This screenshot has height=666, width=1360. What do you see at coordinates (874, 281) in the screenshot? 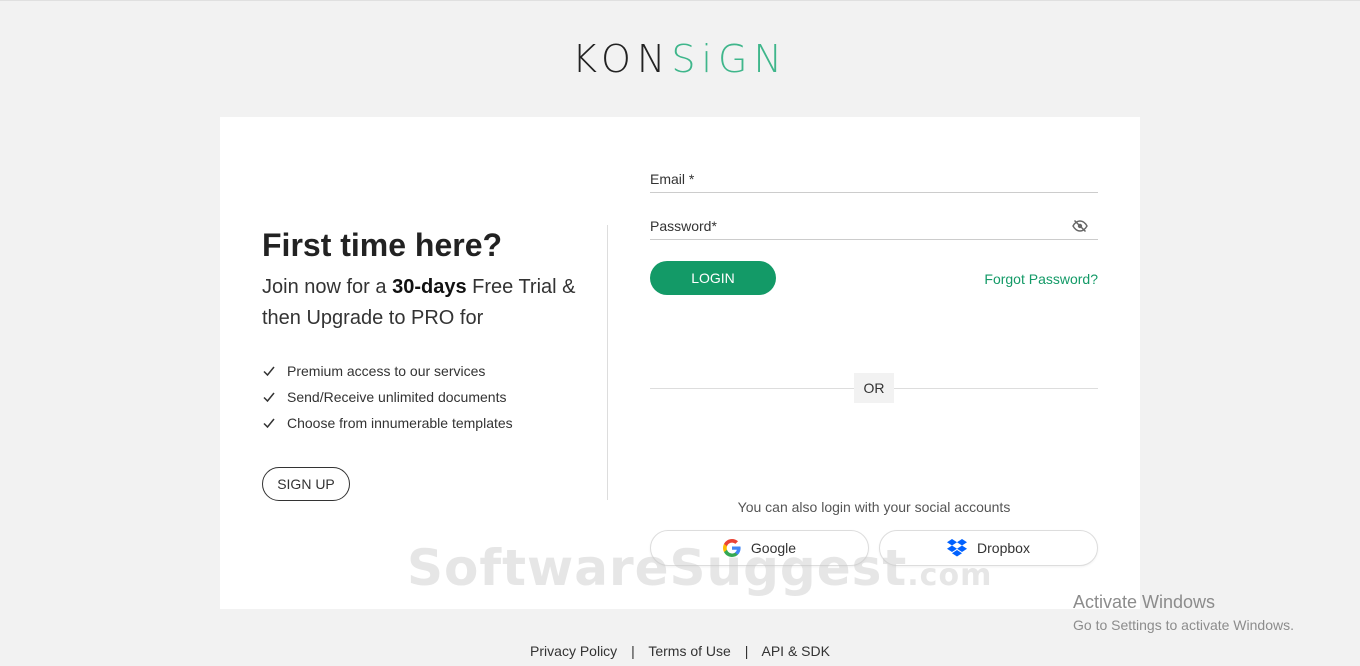
I see `login-row: LOGIN Forgot Password?` at bounding box center [874, 281].